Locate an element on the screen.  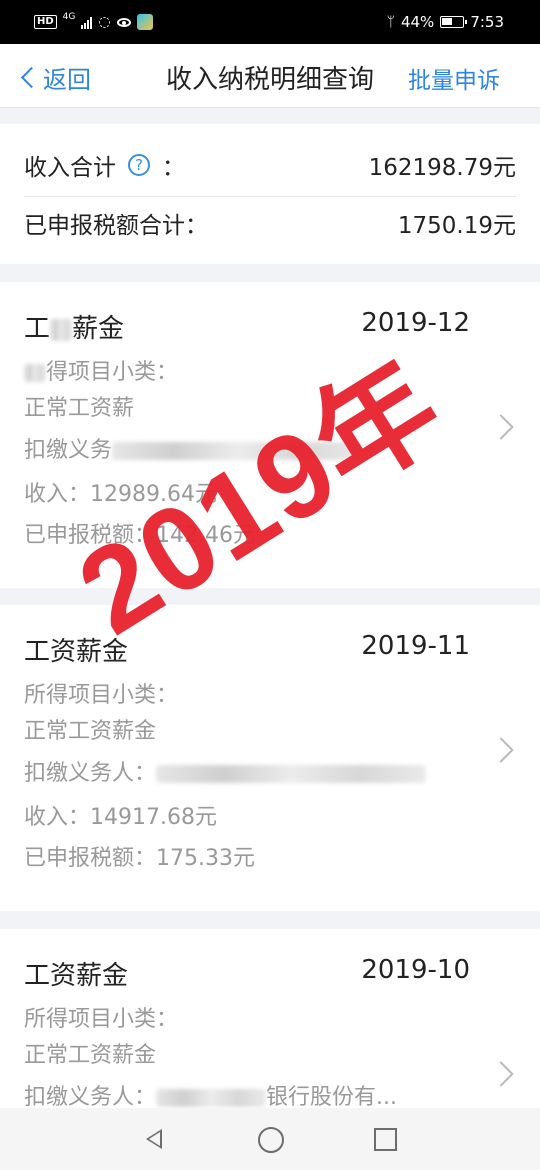
sub-category-value: 正常工资薪 is located at coordinates (79, 408).